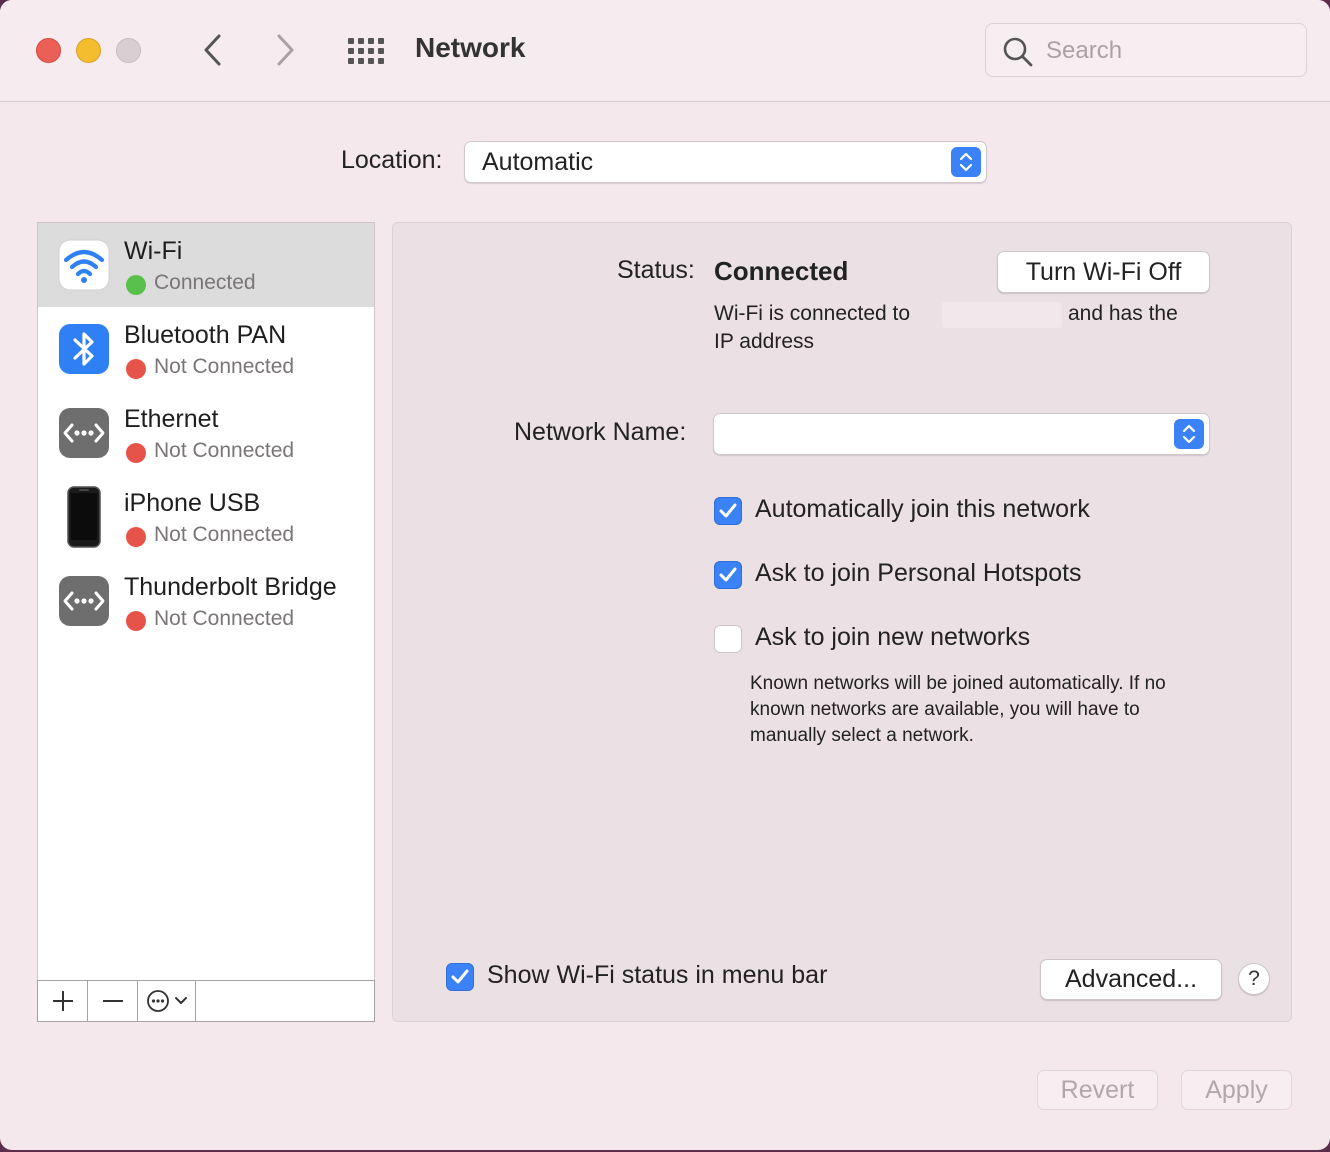  What do you see at coordinates (153, 251) in the screenshot?
I see `service-name: Wi-Fi` at bounding box center [153, 251].